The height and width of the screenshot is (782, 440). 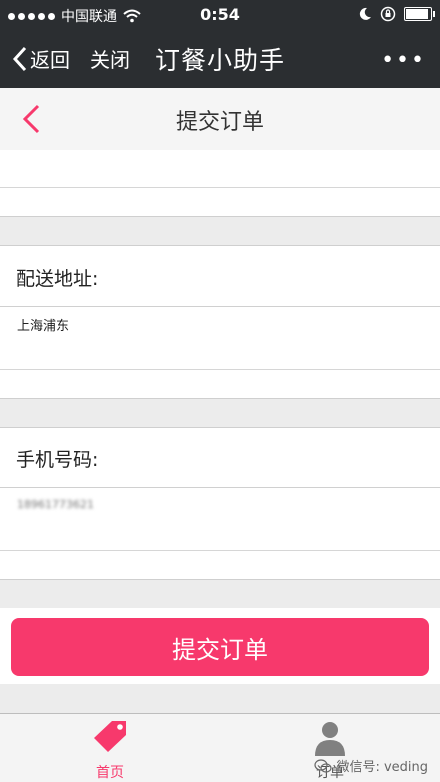 What do you see at coordinates (330, 739) in the screenshot?
I see `user-icon` at bounding box center [330, 739].